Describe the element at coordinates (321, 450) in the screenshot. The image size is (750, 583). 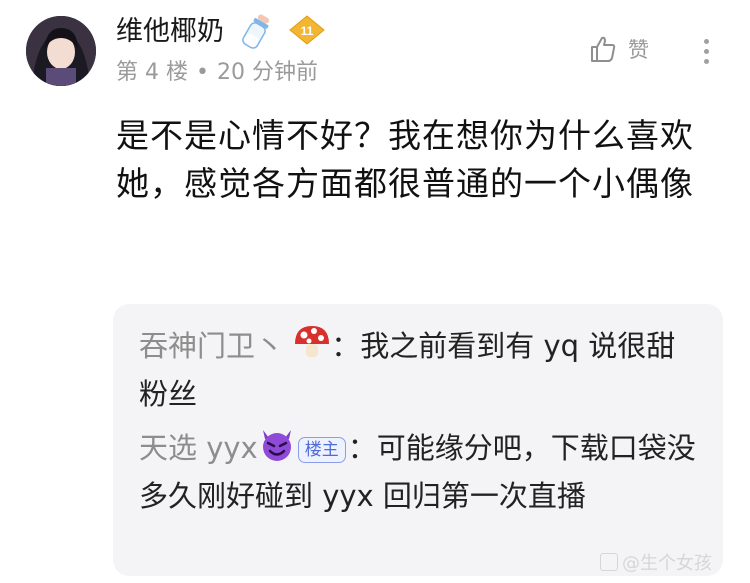
I see `op-badge: 楼主` at that location.